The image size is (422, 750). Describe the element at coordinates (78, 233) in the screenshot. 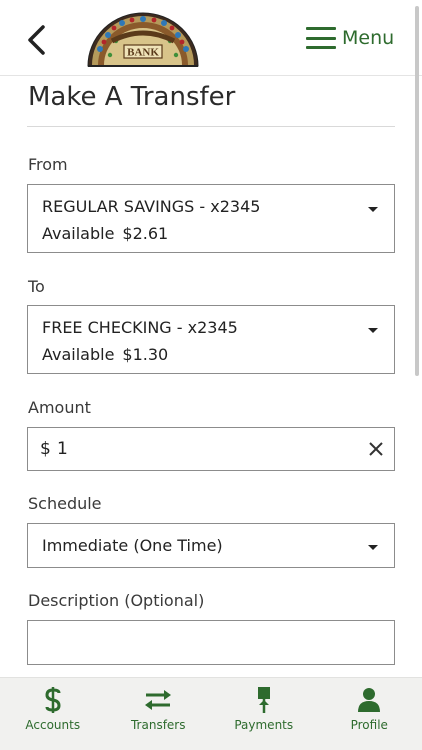

I see `from-available-label: Available` at that location.